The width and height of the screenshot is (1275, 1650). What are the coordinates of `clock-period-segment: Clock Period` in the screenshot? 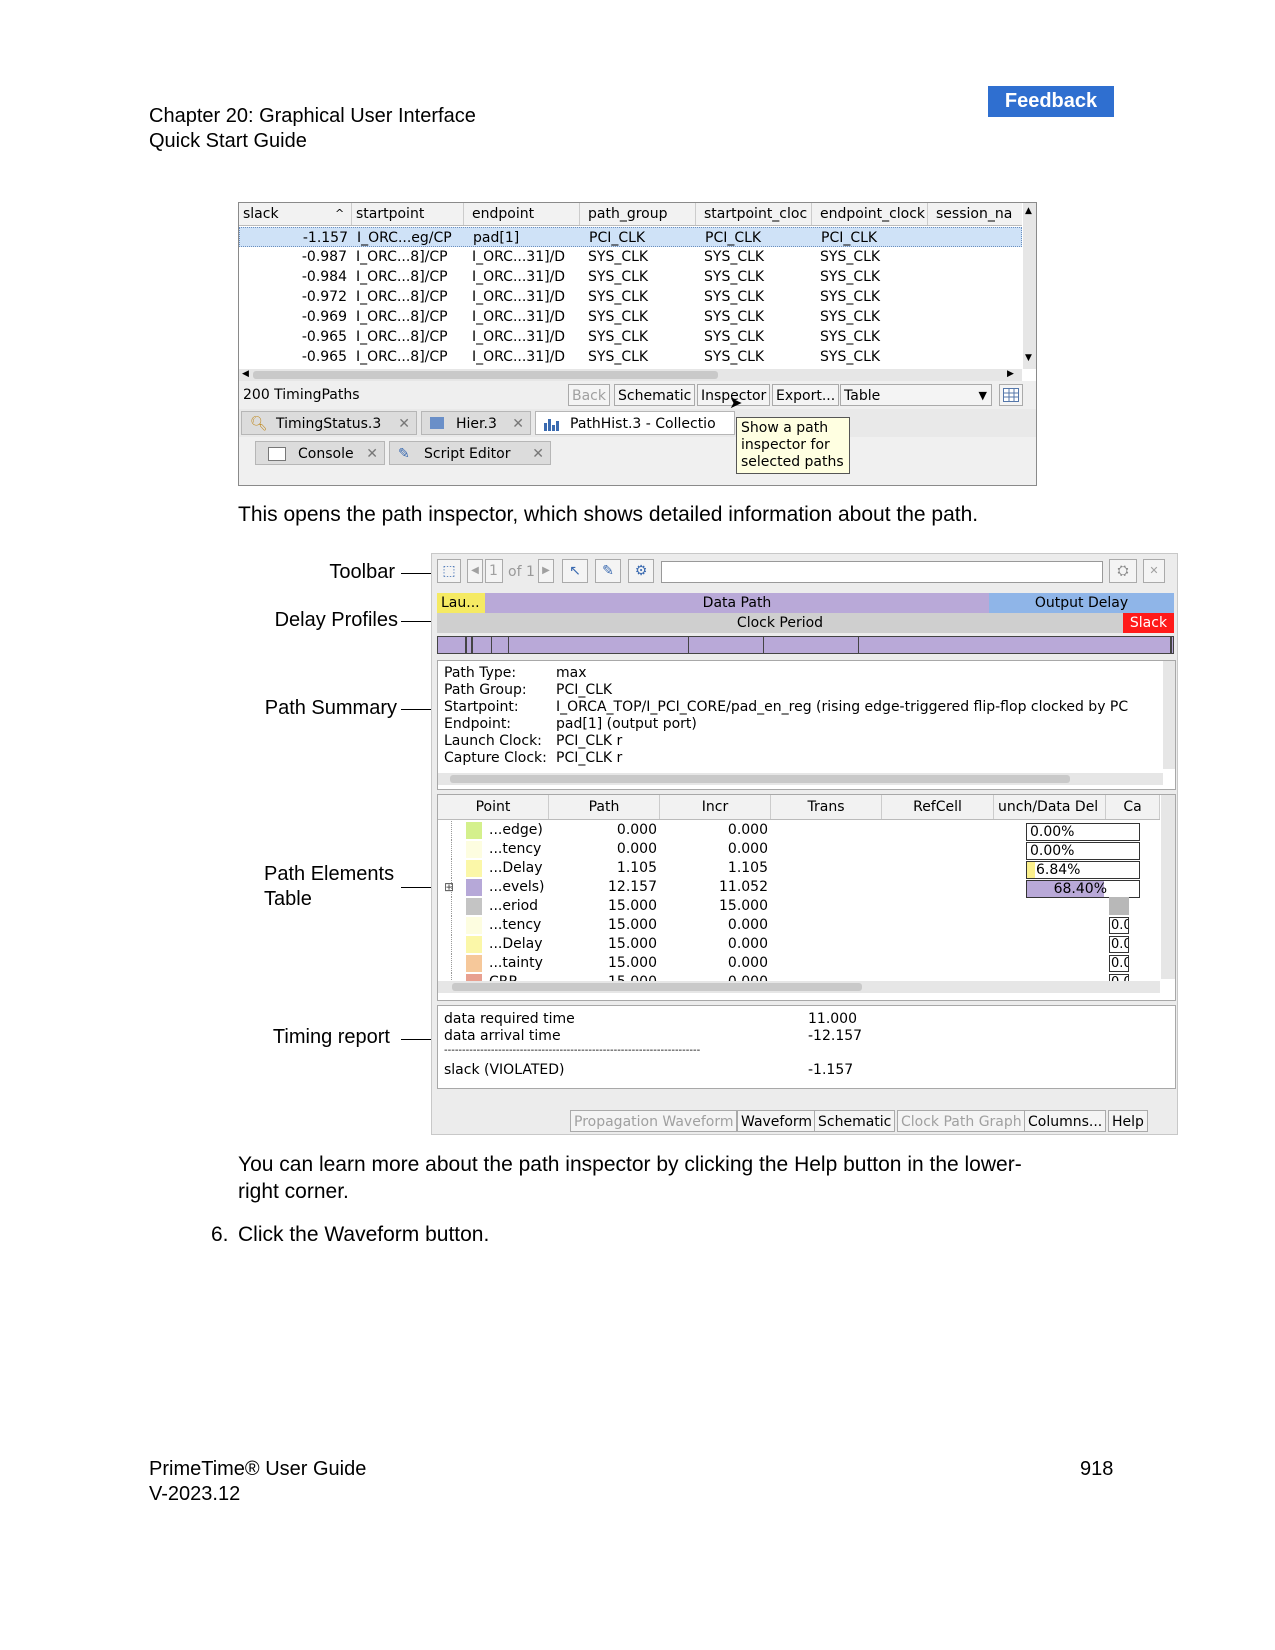 It's located at (780, 623).